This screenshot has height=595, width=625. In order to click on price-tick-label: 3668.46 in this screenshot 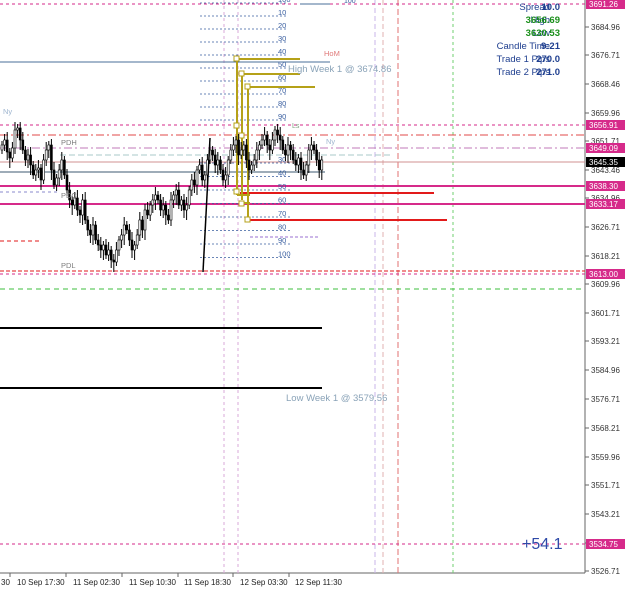, I will do `click(605, 84)`.